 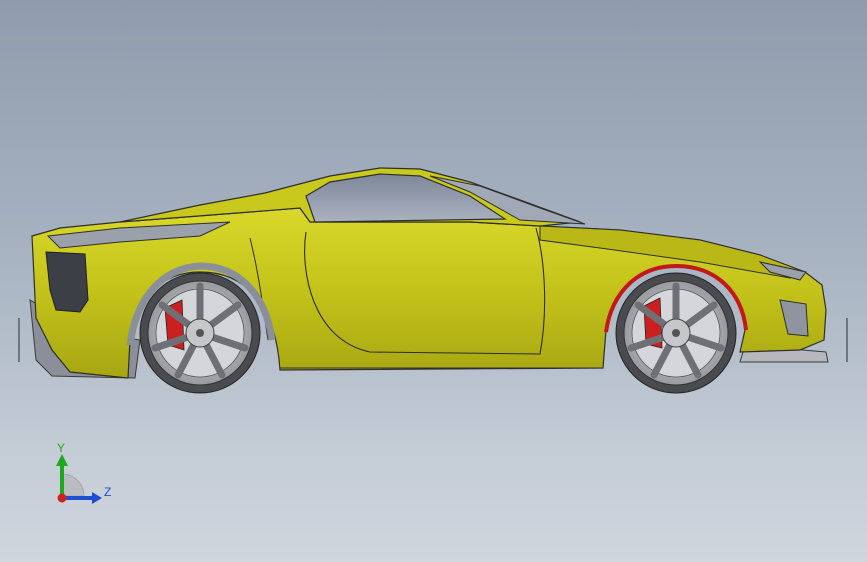 I want to click on triad-quadrant, so click(x=73, y=485).